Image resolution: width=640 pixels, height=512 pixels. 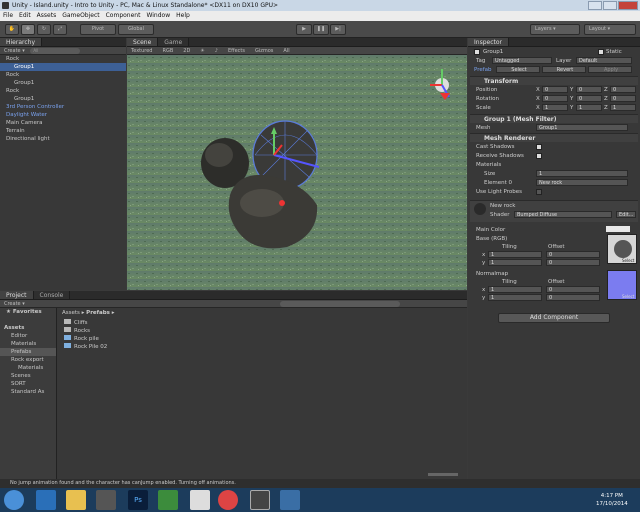 I want to click on normalmap-texture-select: Select, so click(x=628, y=296).